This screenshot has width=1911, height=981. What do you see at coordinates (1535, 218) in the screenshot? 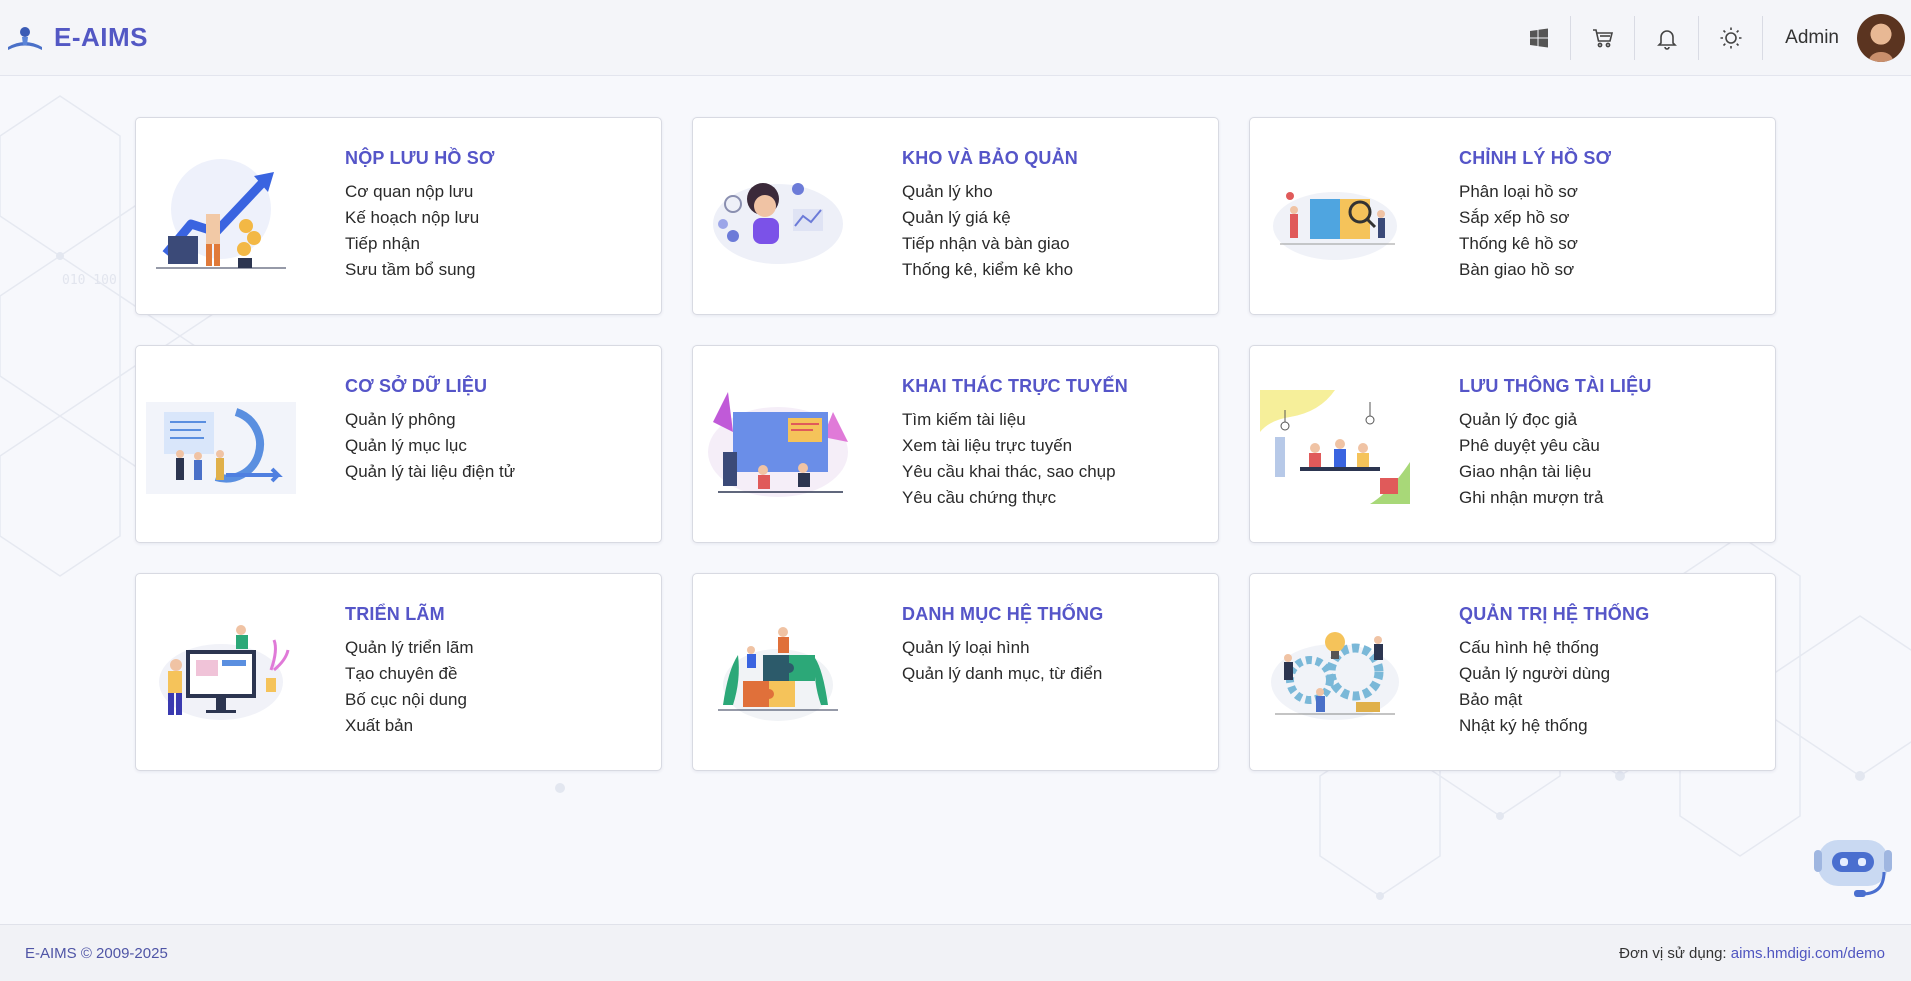
I see `card-link: Sắp xếp hồ sơ` at bounding box center [1535, 218].